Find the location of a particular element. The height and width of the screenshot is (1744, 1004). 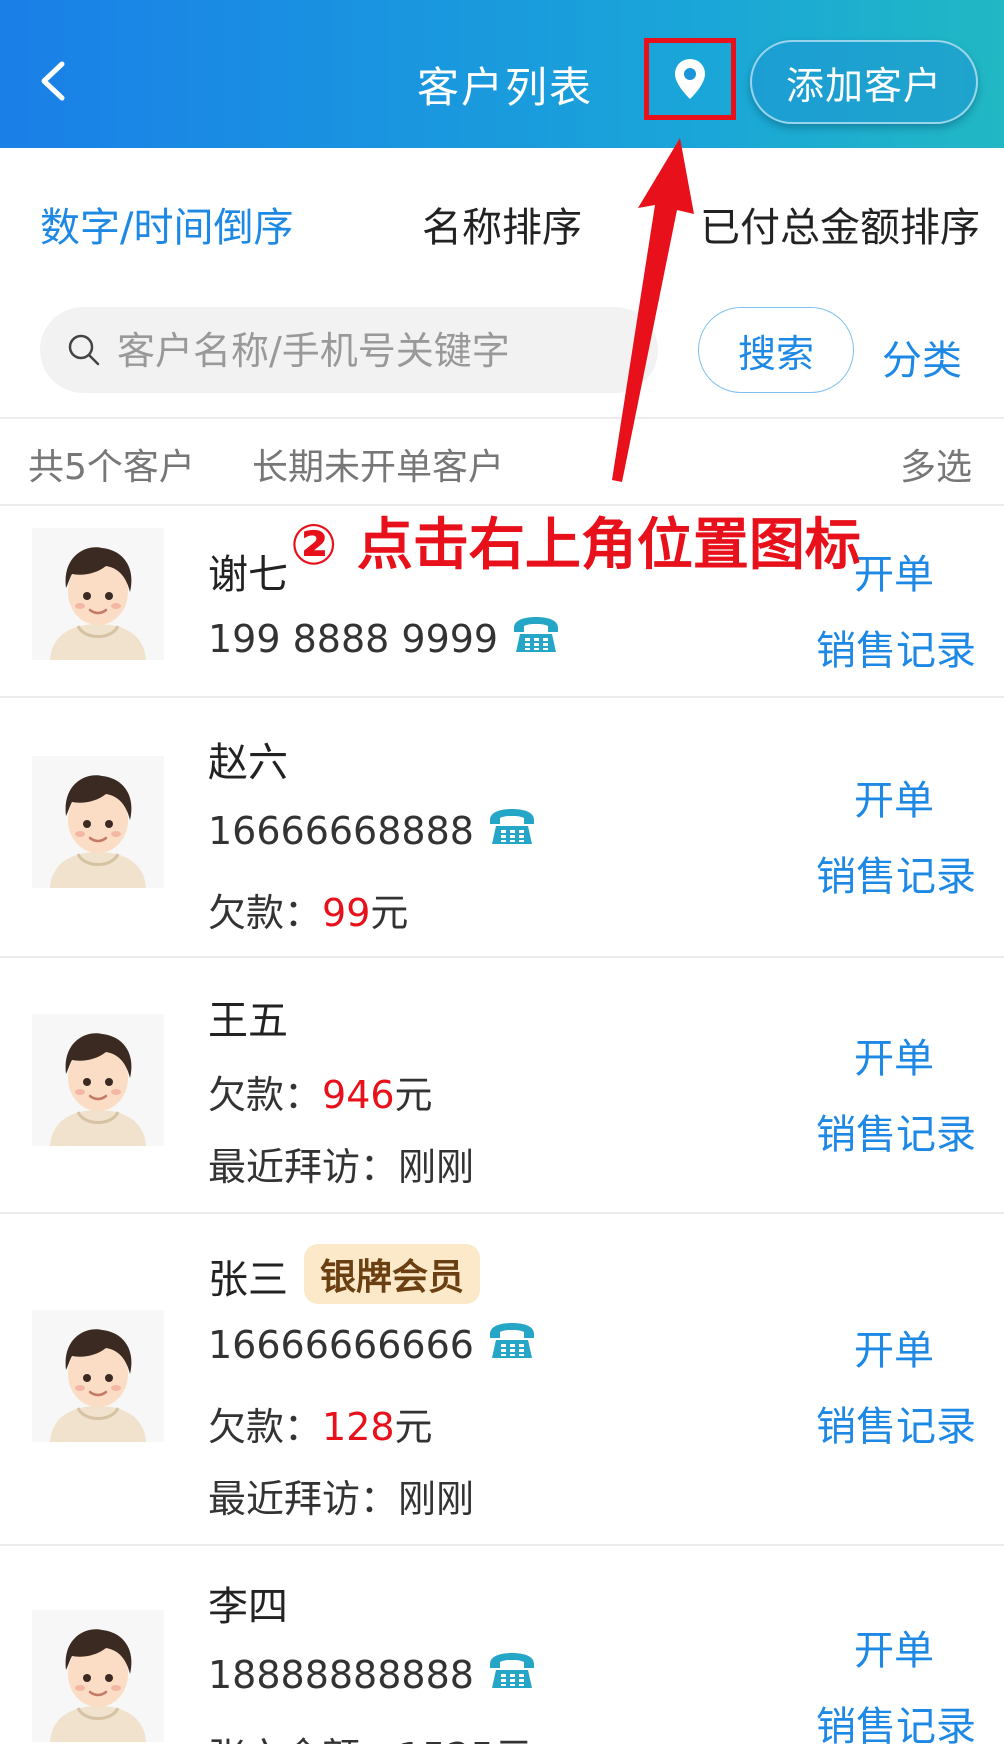

customer-name: 张三 is located at coordinates (248, 1280).